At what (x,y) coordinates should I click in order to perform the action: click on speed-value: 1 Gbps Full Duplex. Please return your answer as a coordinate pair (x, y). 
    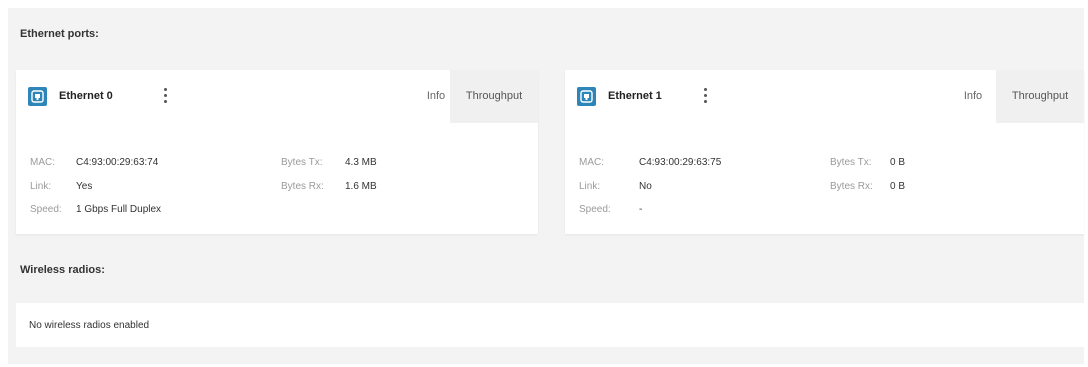
    Looking at the image, I should click on (119, 209).